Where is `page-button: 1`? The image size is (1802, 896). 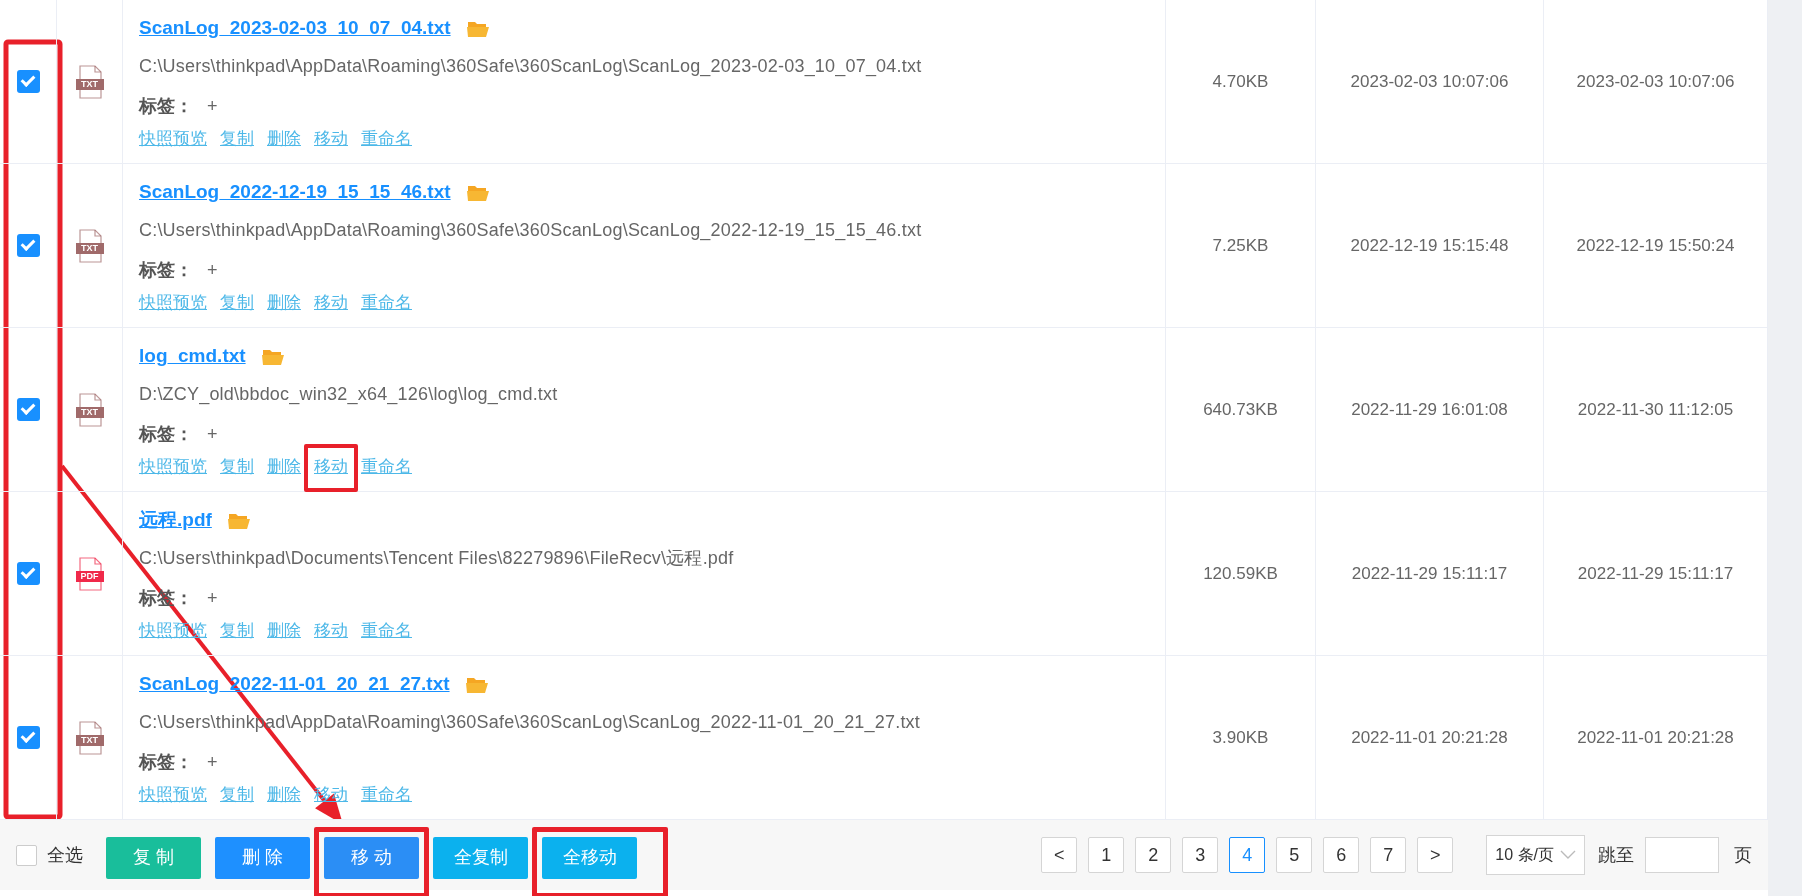 page-button: 1 is located at coordinates (1106, 855).